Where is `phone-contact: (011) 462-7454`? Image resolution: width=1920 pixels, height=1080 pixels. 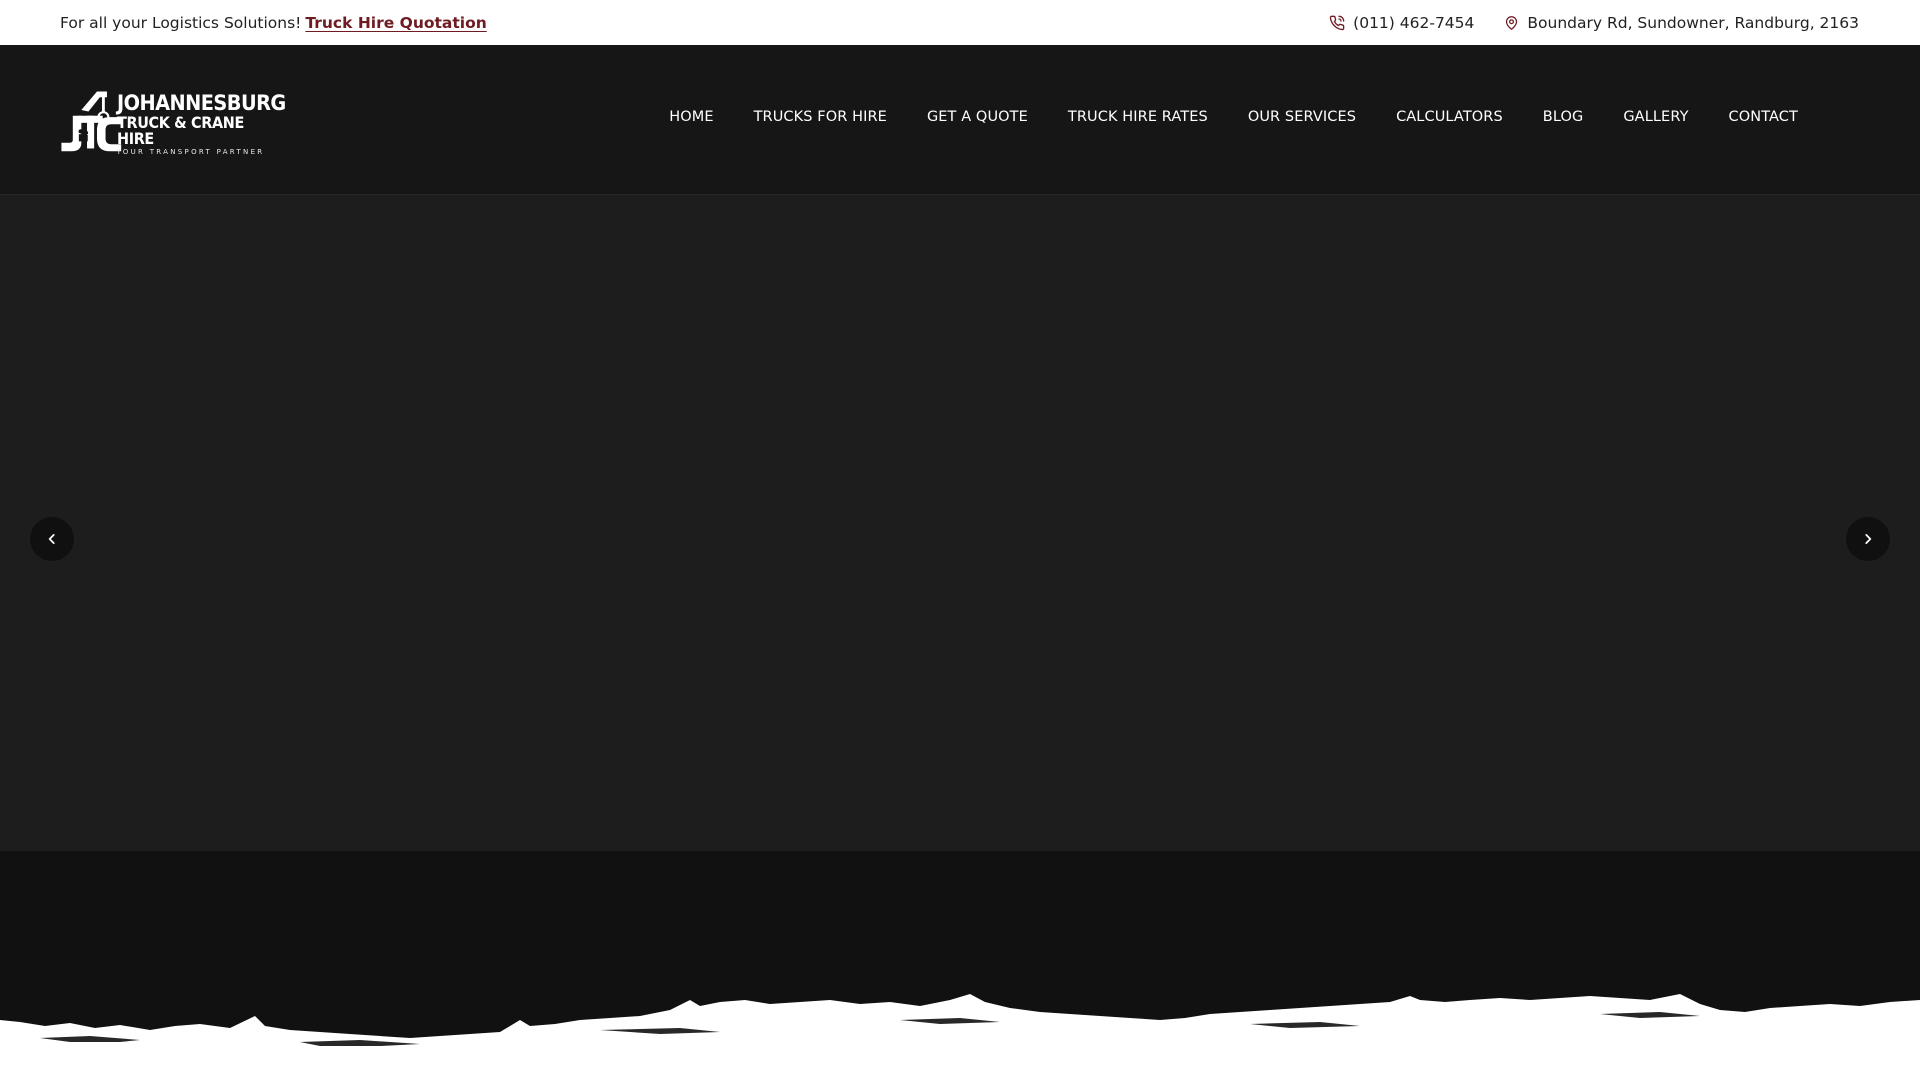 phone-contact: (011) 462-7454 is located at coordinates (1401, 23).